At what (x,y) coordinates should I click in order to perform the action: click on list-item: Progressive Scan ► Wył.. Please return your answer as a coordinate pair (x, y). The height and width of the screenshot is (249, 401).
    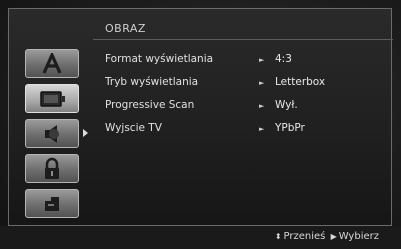
    Looking at the image, I should click on (250, 107).